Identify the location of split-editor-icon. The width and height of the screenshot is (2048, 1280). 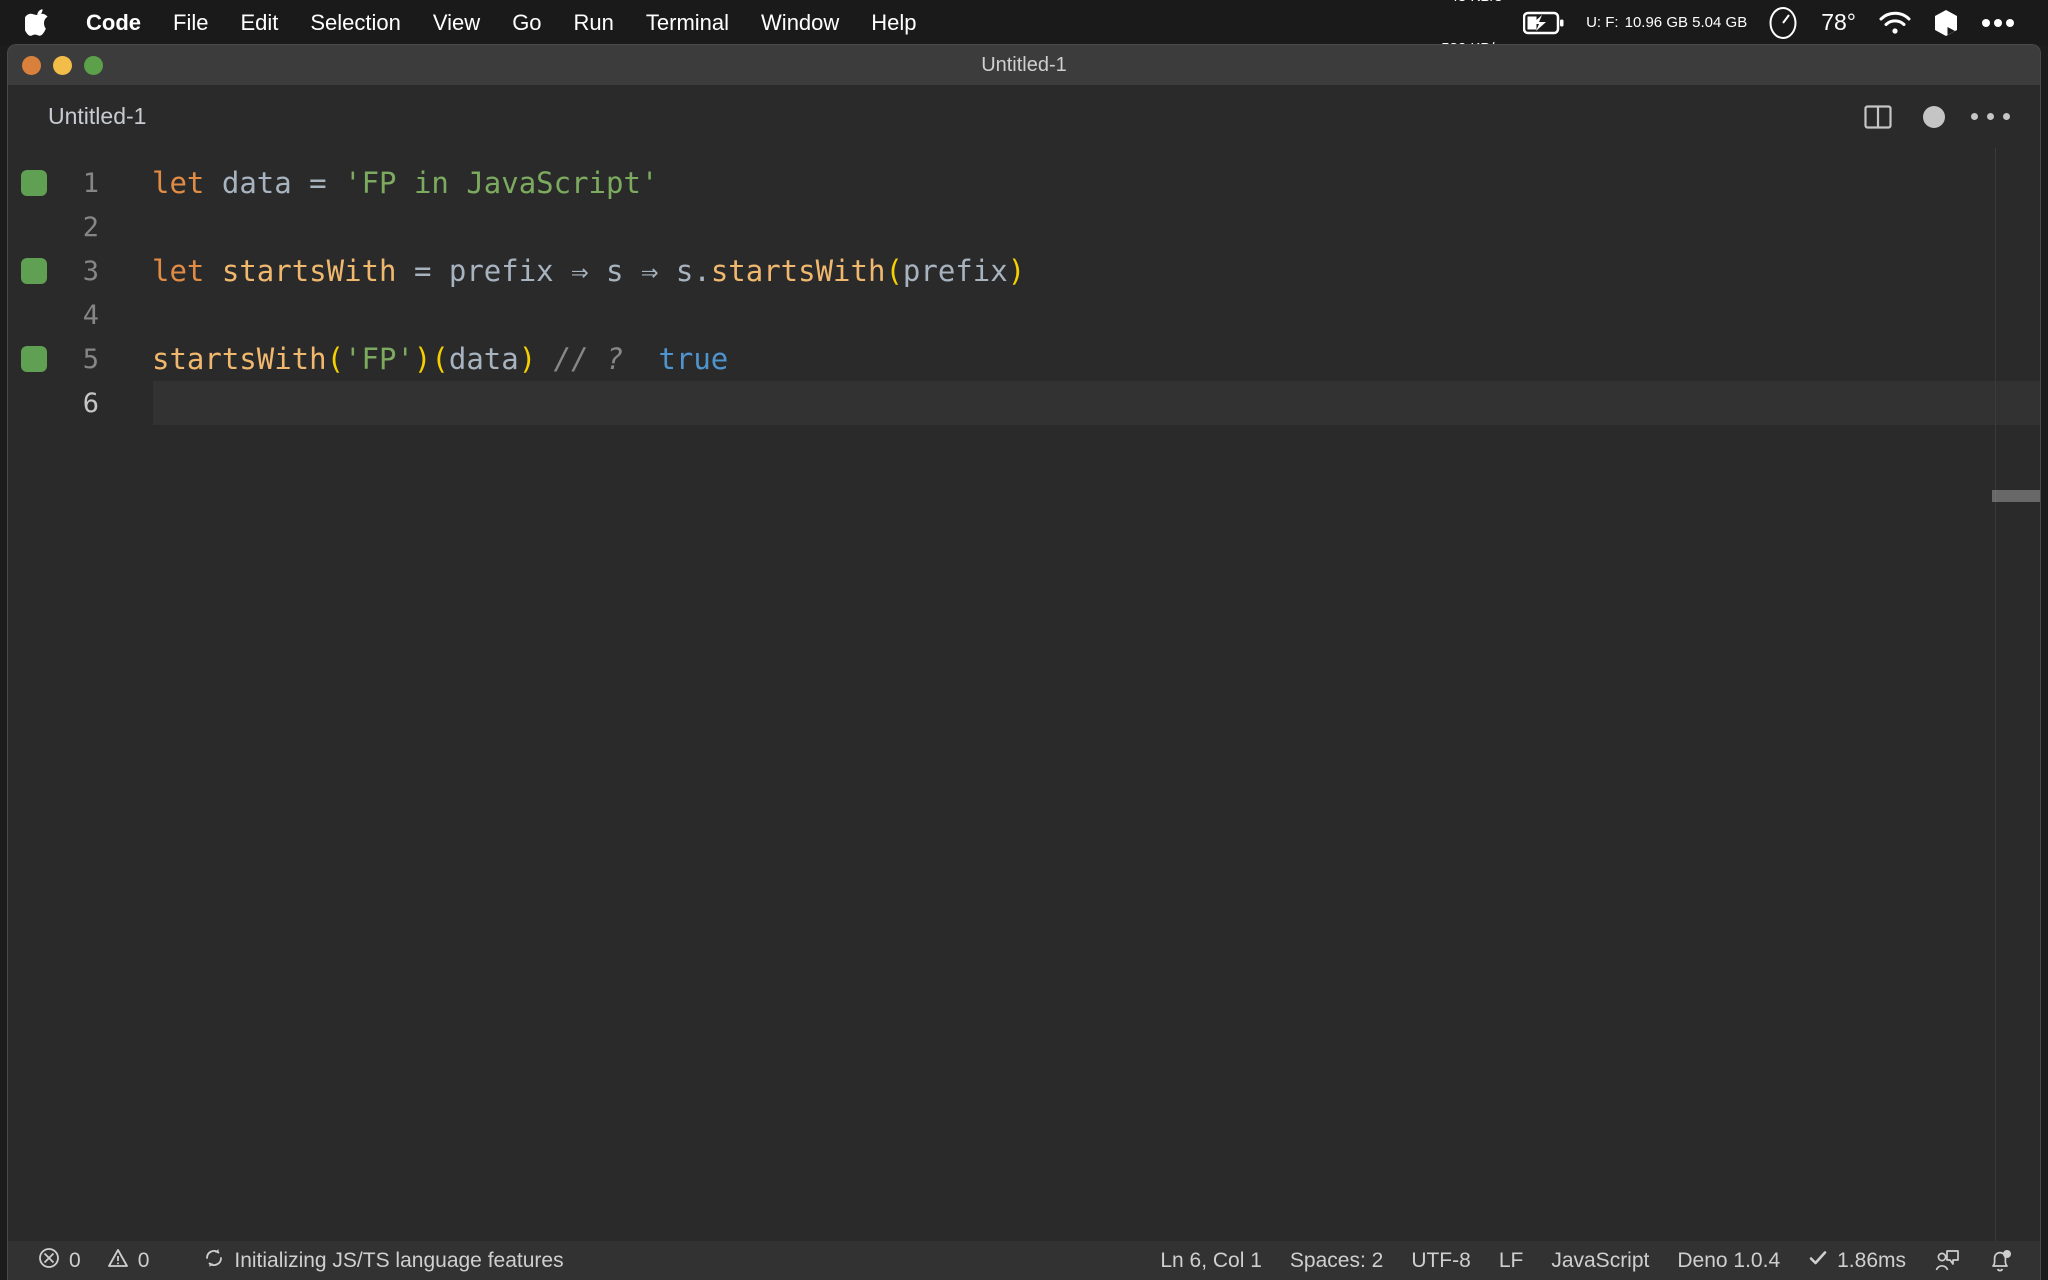
(1878, 117).